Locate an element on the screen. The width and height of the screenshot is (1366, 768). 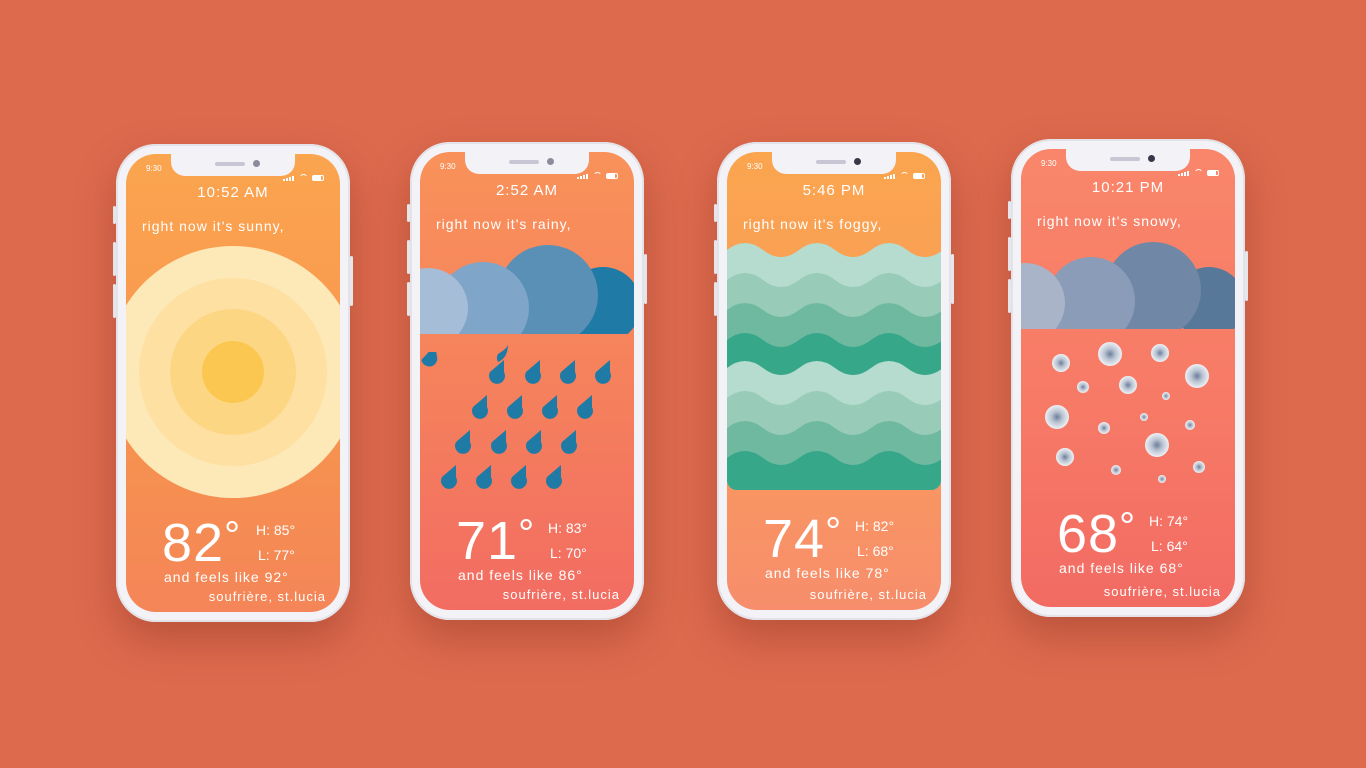
fog-waves-icon is located at coordinates (834, 366).